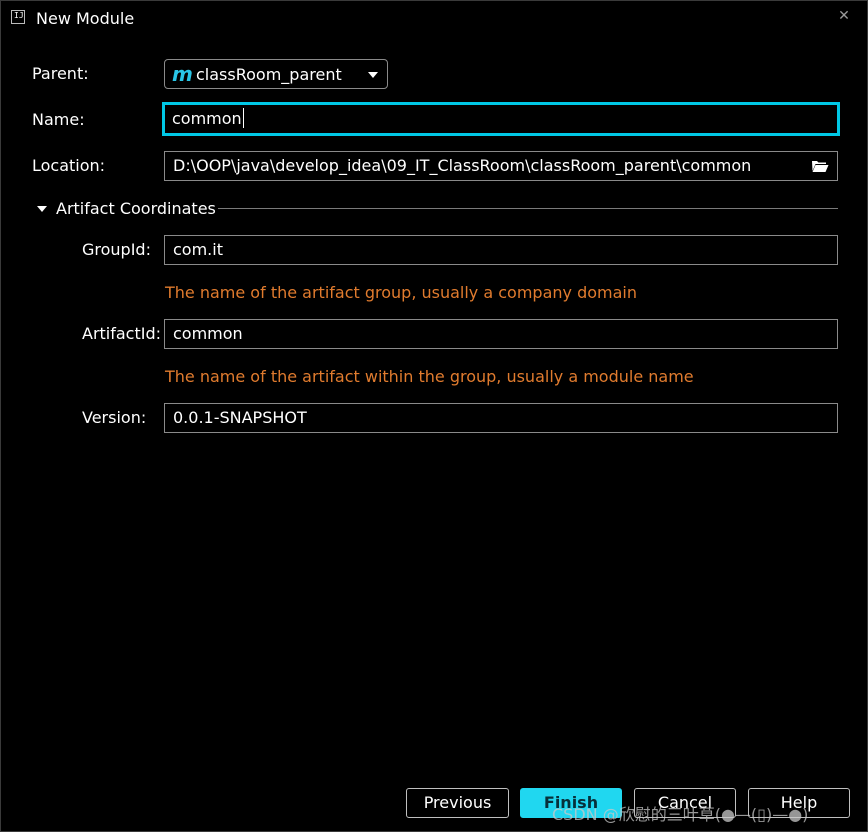  Describe the element at coordinates (571, 803) in the screenshot. I see `finish-button: Finish` at that location.